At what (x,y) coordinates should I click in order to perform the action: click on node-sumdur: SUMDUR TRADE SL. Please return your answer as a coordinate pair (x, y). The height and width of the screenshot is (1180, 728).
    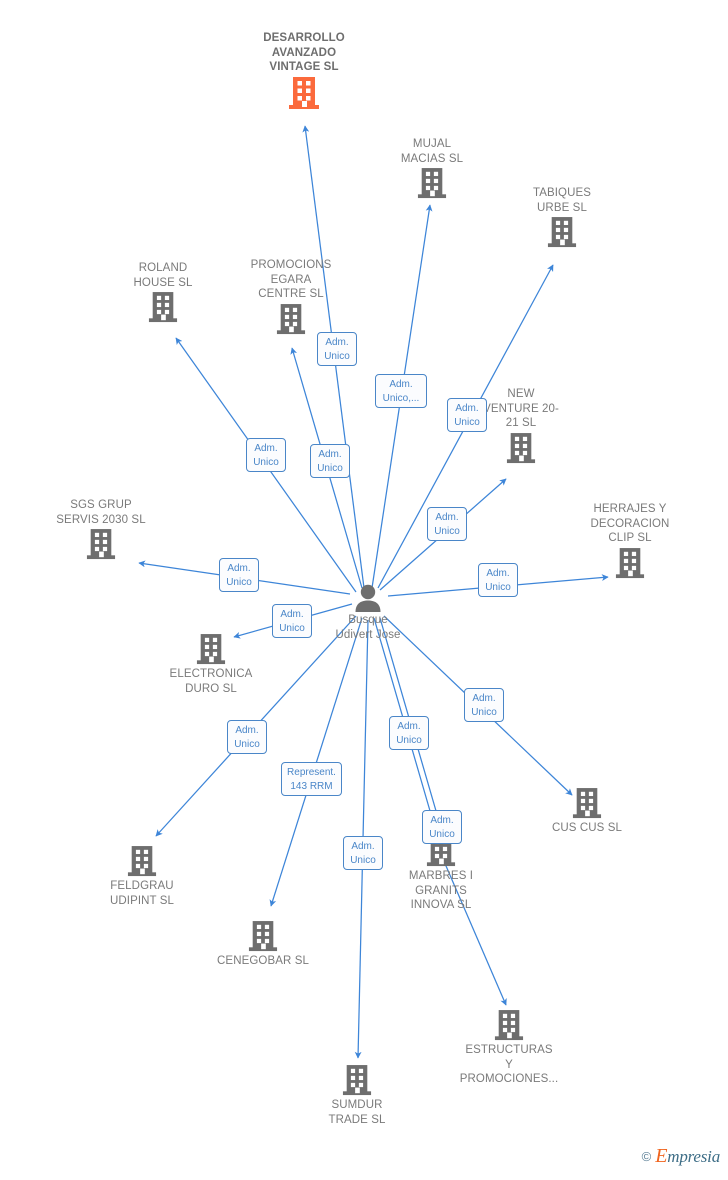
    Looking at the image, I should click on (357, 1095).